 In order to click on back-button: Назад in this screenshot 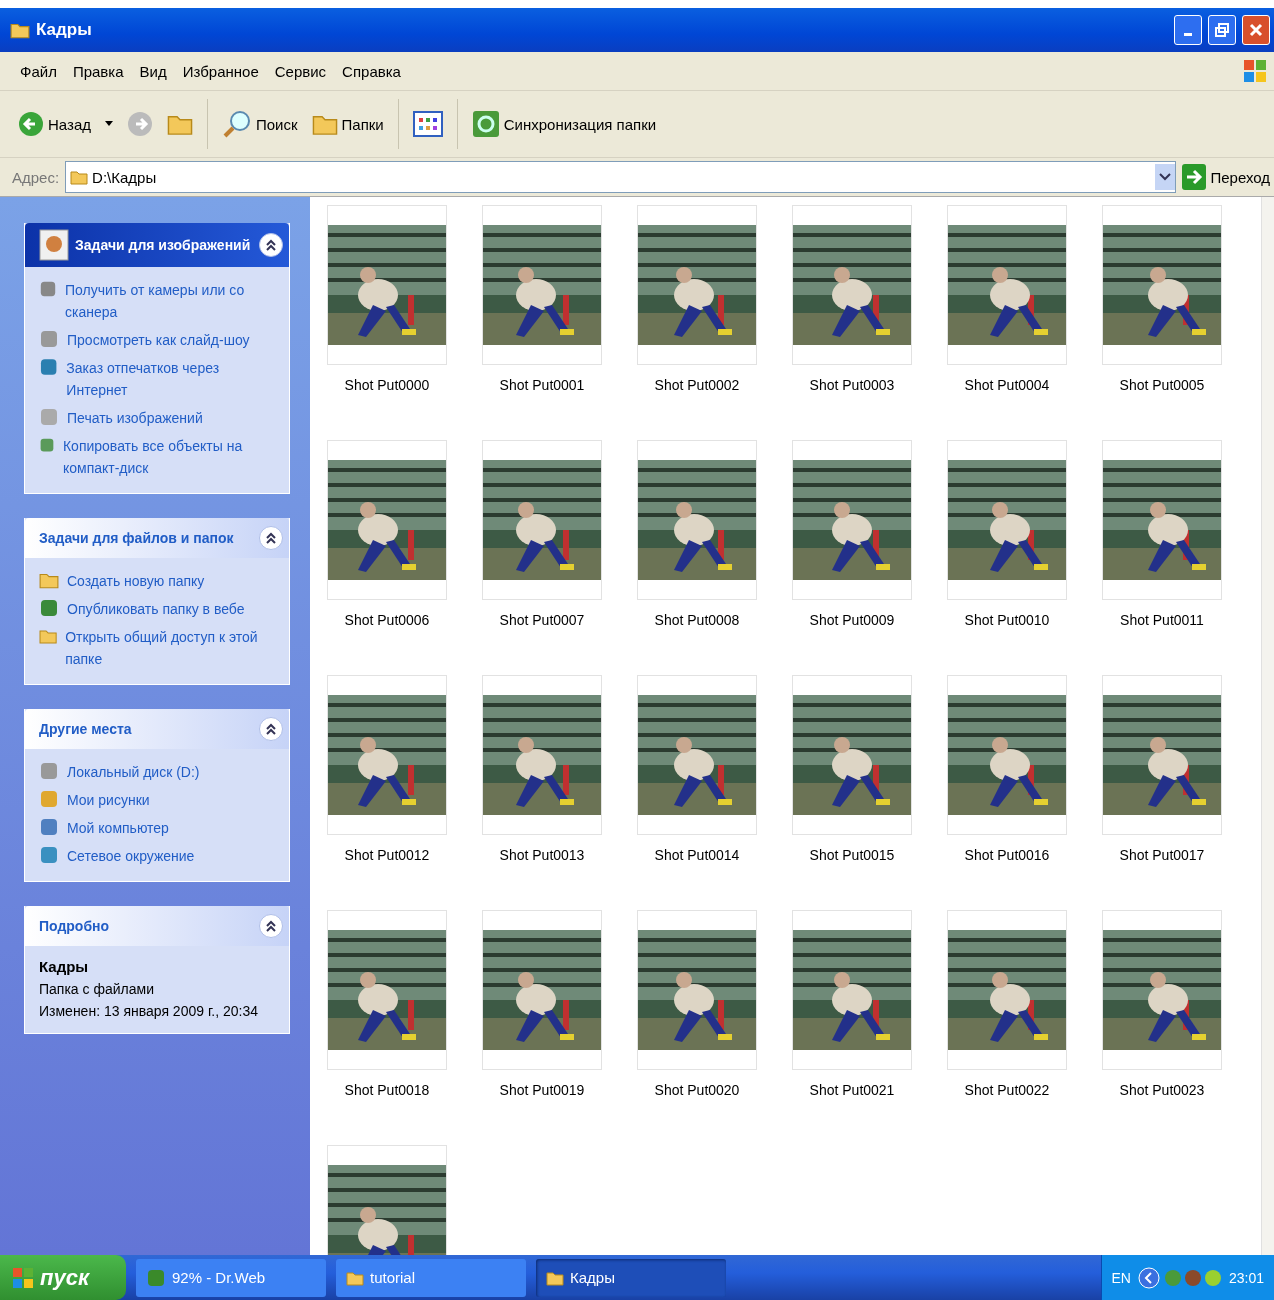, I will do `click(65, 124)`.